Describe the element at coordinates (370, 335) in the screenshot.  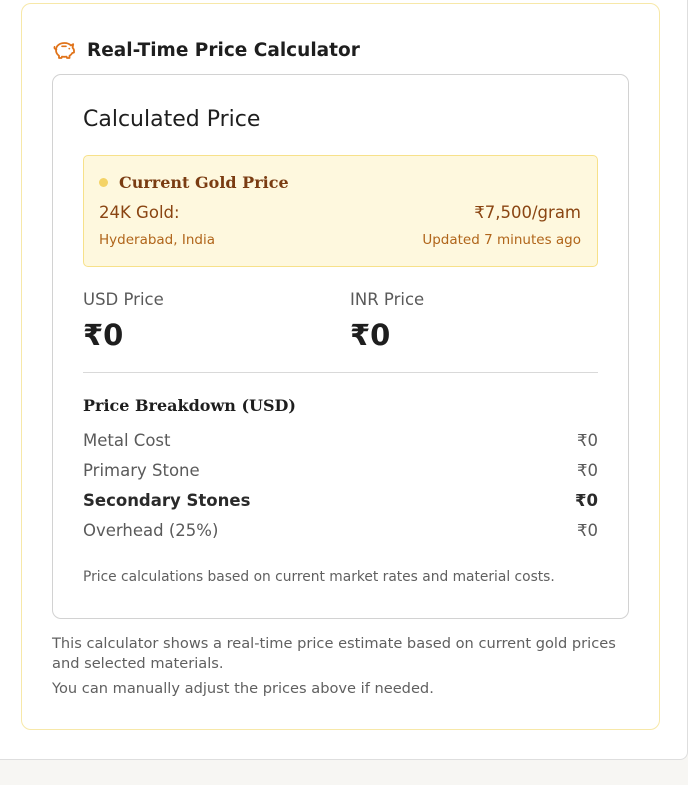
I see `inr-price-value: ₹0` at that location.